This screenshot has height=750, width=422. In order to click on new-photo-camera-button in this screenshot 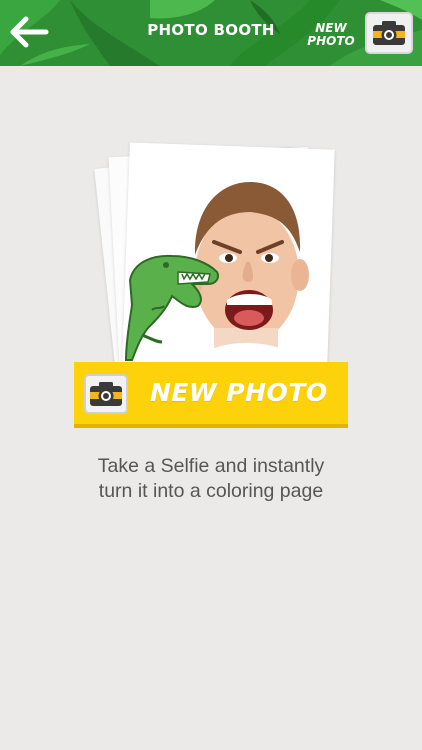, I will do `click(389, 33)`.